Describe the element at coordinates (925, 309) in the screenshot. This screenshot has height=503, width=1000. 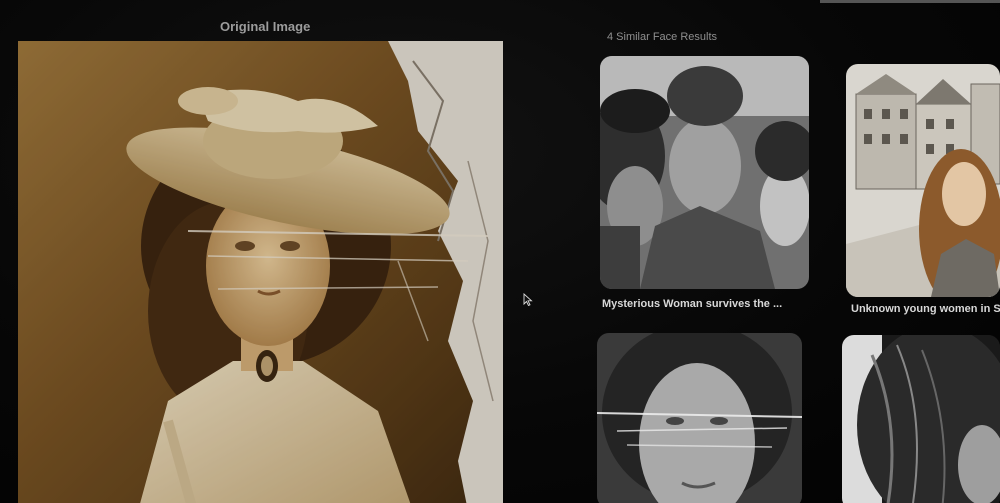
I see `result-caption-2: Unknown young women in S` at that location.